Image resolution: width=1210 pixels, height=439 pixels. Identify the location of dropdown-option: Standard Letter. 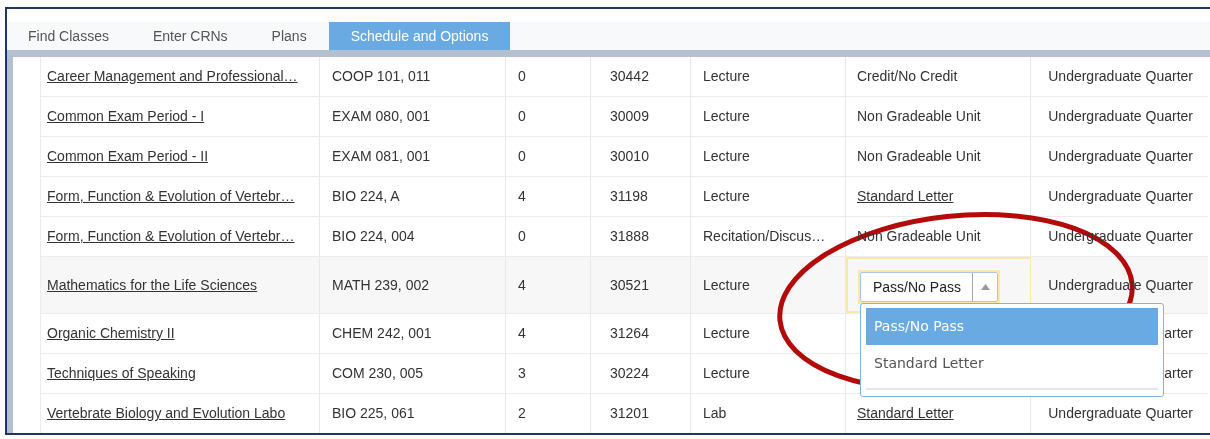
(1012, 363).